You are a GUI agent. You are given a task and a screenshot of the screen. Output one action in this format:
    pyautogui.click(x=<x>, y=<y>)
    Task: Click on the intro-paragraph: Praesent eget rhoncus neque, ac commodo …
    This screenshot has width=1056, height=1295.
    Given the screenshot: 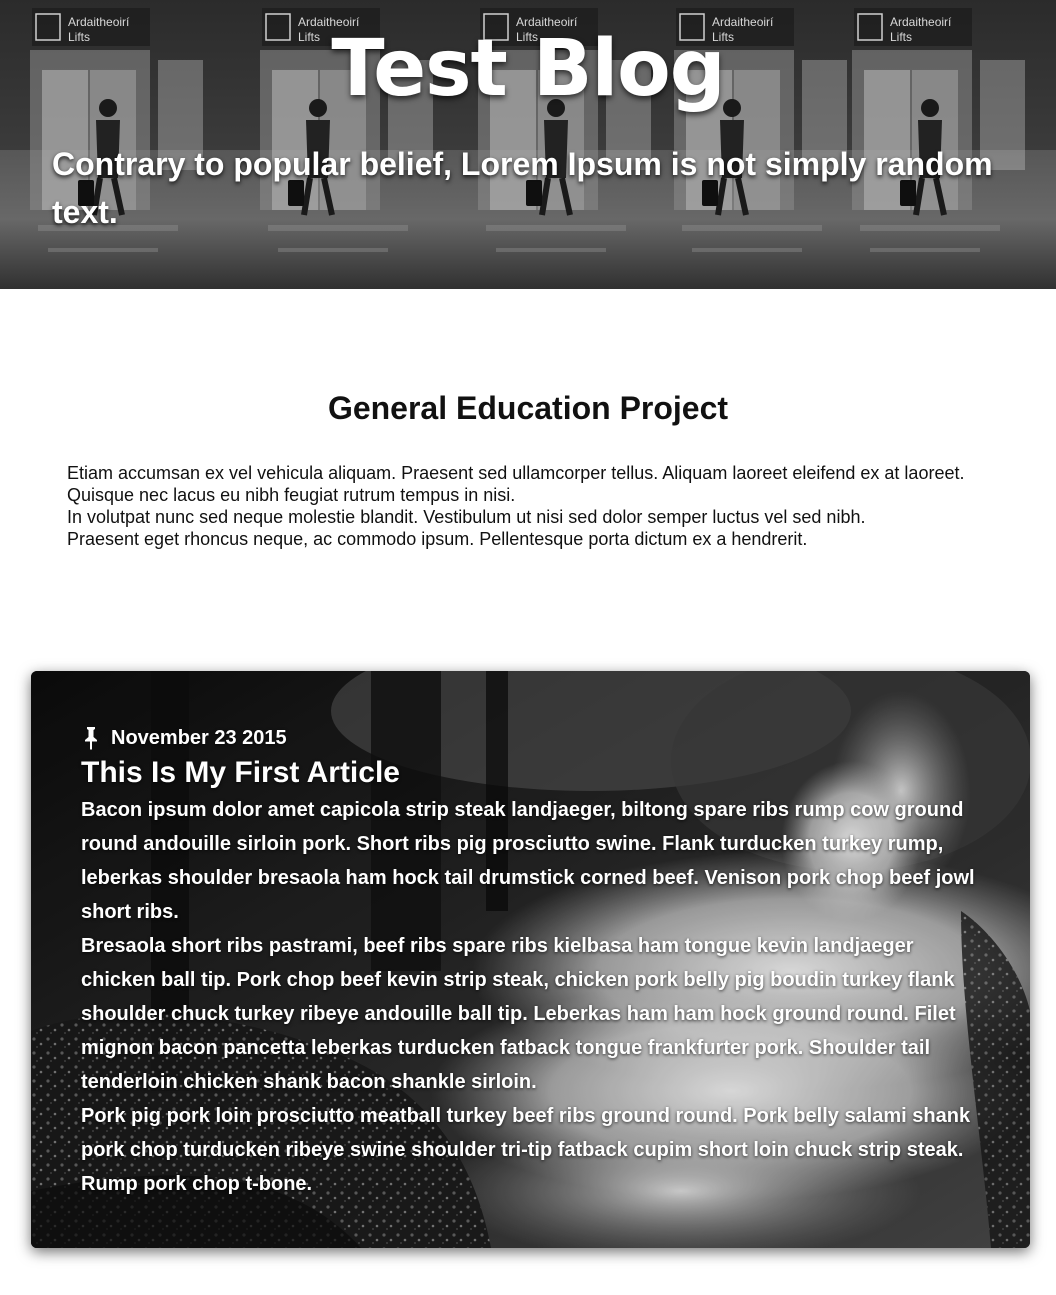 What is the action you would take?
    pyautogui.click(x=437, y=539)
    